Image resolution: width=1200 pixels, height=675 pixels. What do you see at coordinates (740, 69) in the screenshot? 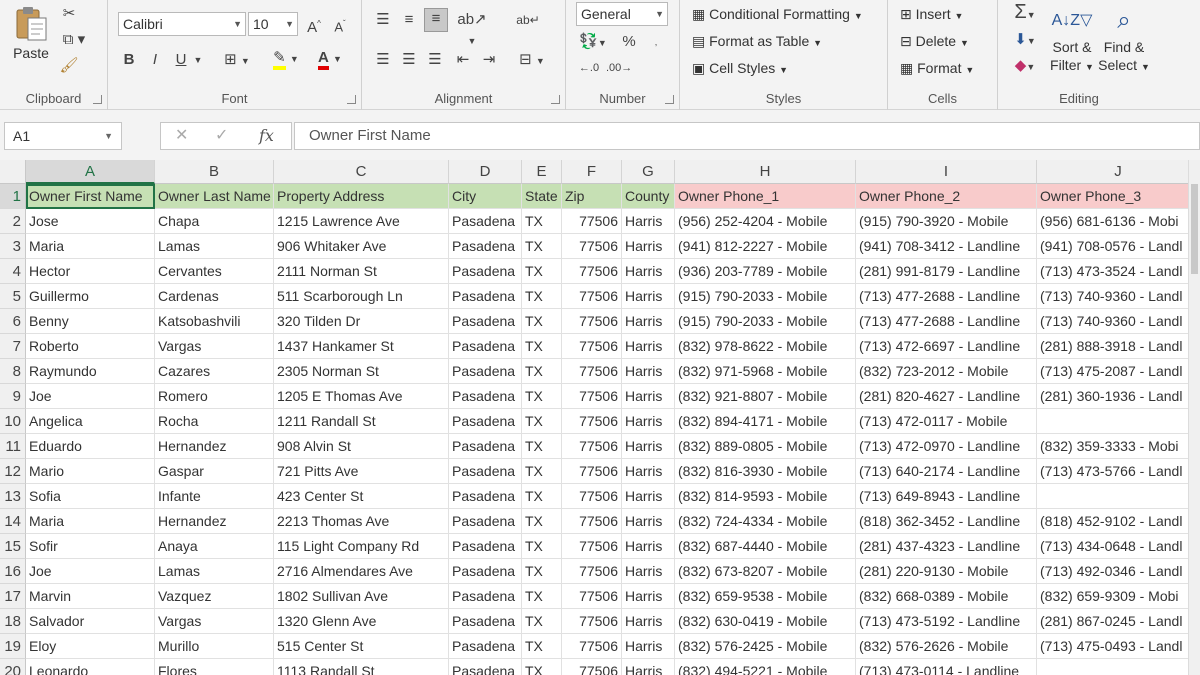
I see `cell-styles-button: ▣ Cell Styles ▼` at bounding box center [740, 69].